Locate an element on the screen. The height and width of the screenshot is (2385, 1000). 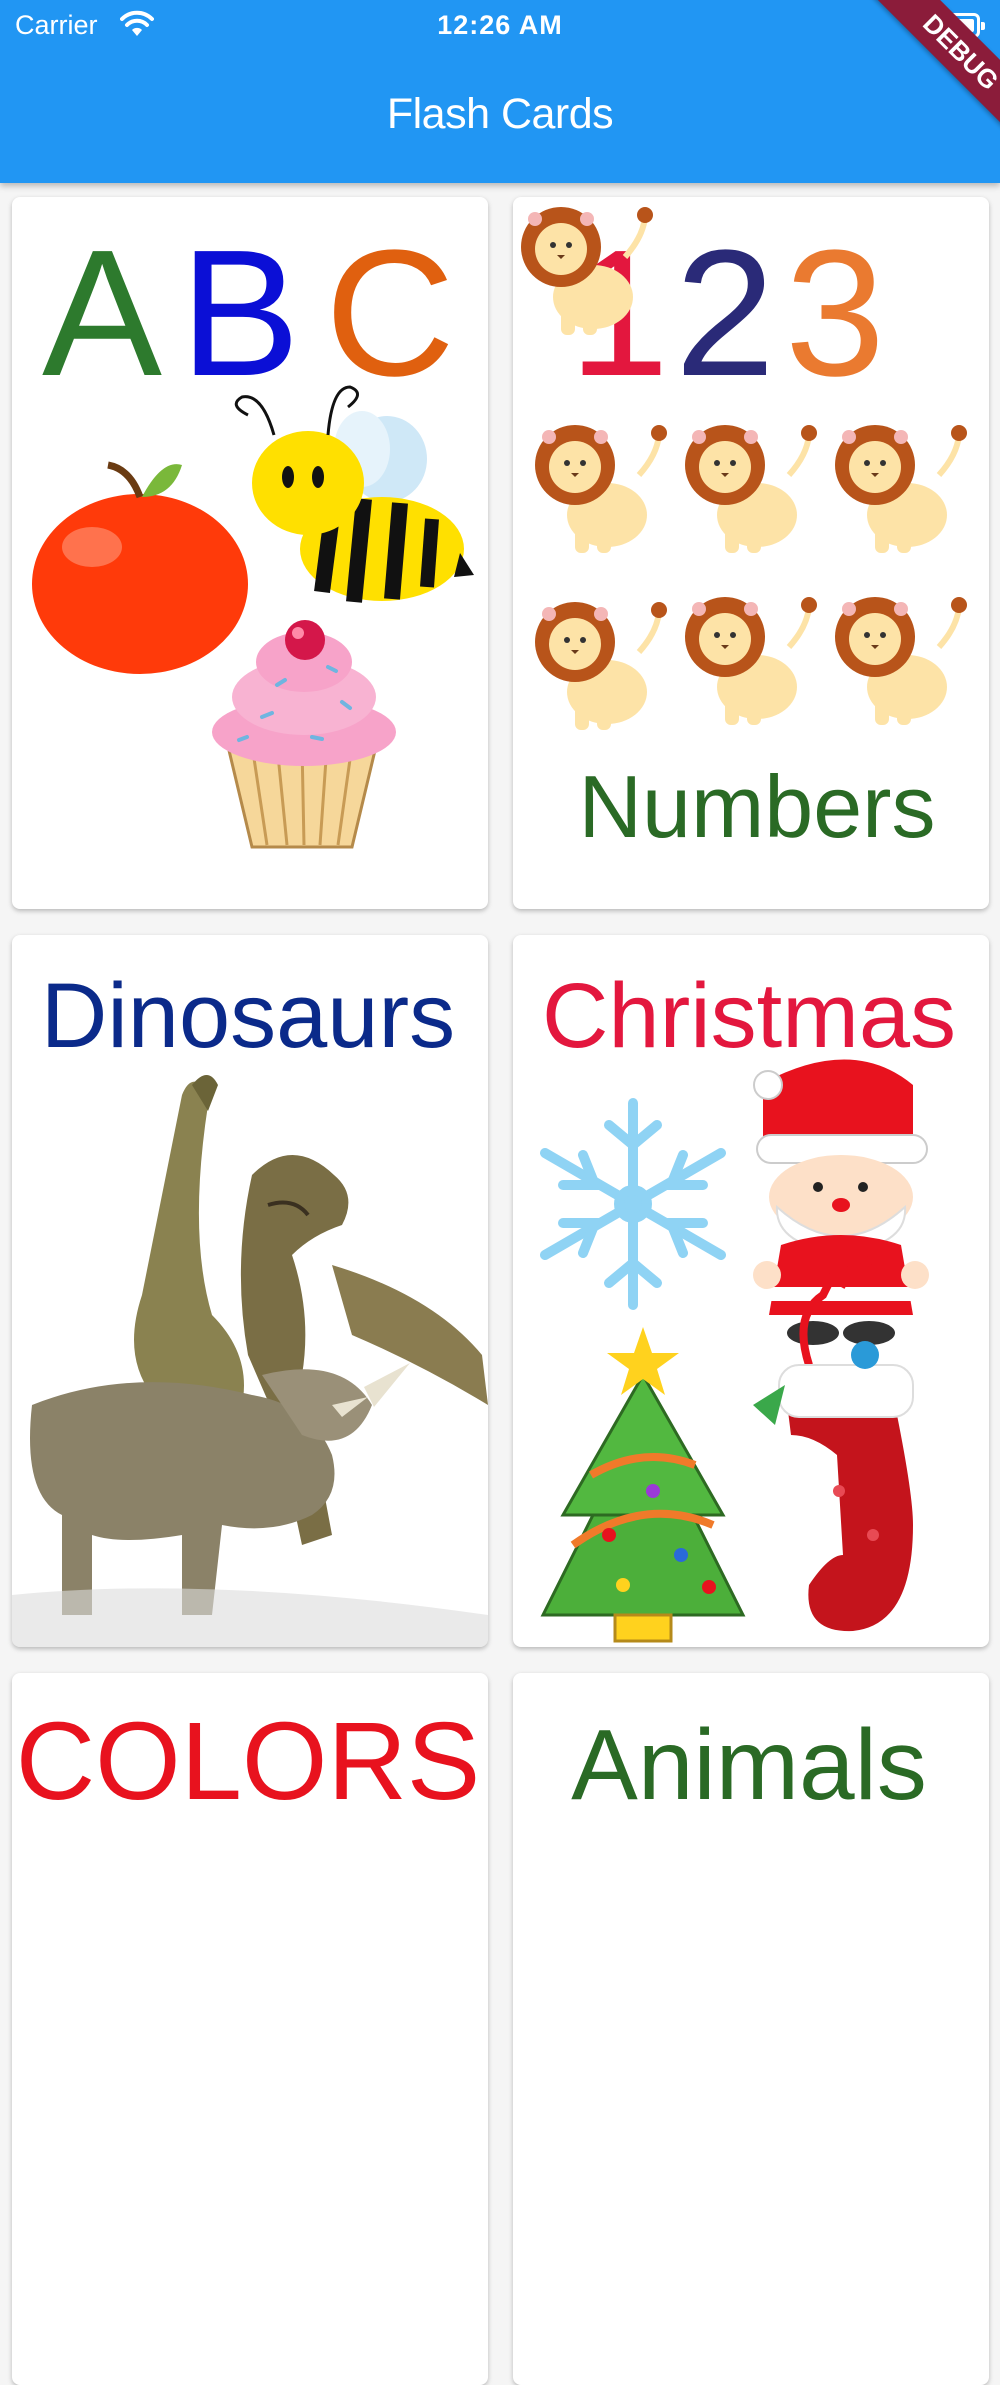
santa-icon is located at coordinates (841, 1202).